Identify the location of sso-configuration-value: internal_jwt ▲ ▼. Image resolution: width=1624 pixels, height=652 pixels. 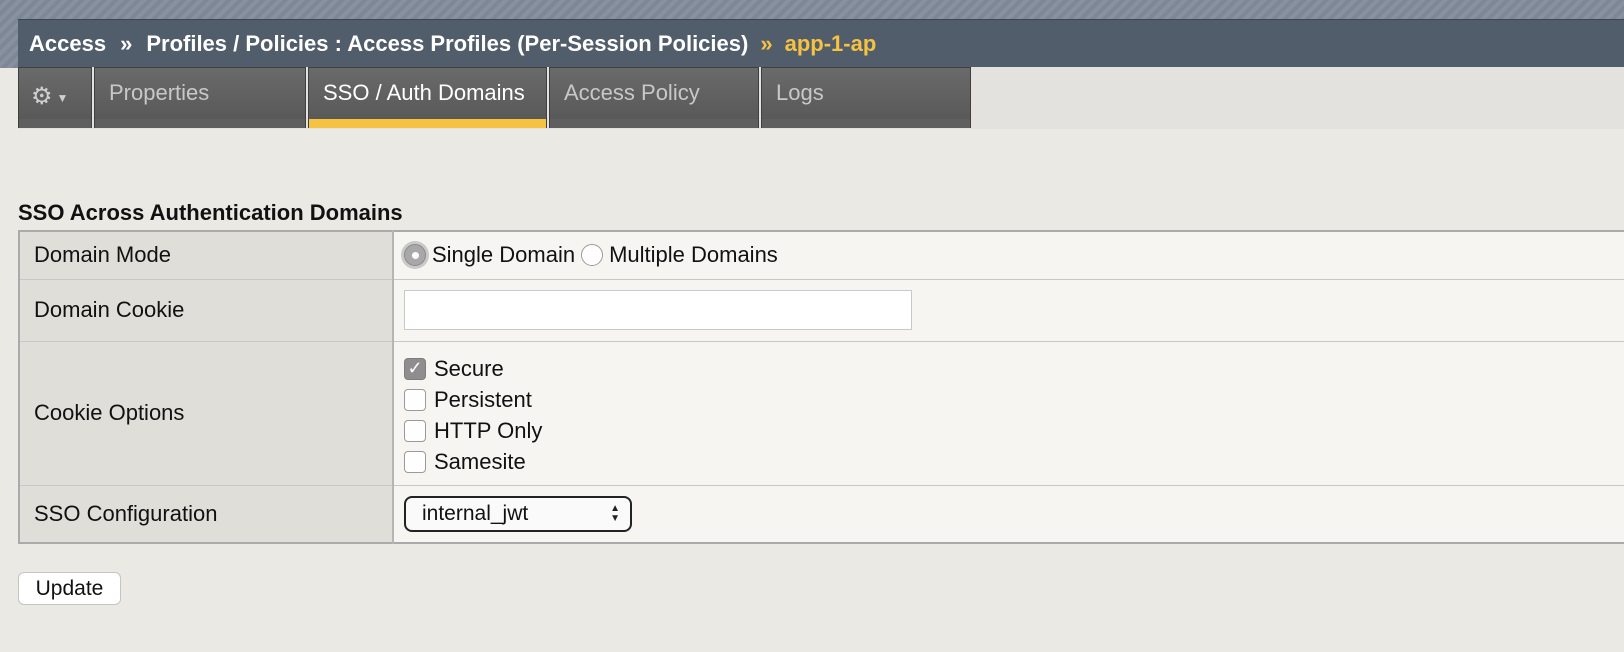
(1008, 514).